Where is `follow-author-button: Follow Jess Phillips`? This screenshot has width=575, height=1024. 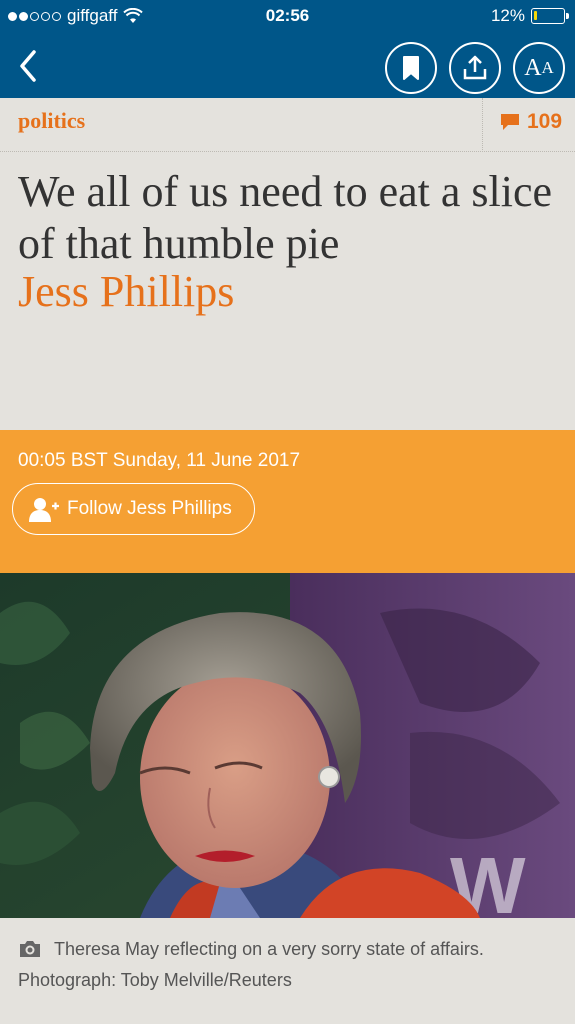
follow-author-button: Follow Jess Phillips is located at coordinates (133, 509).